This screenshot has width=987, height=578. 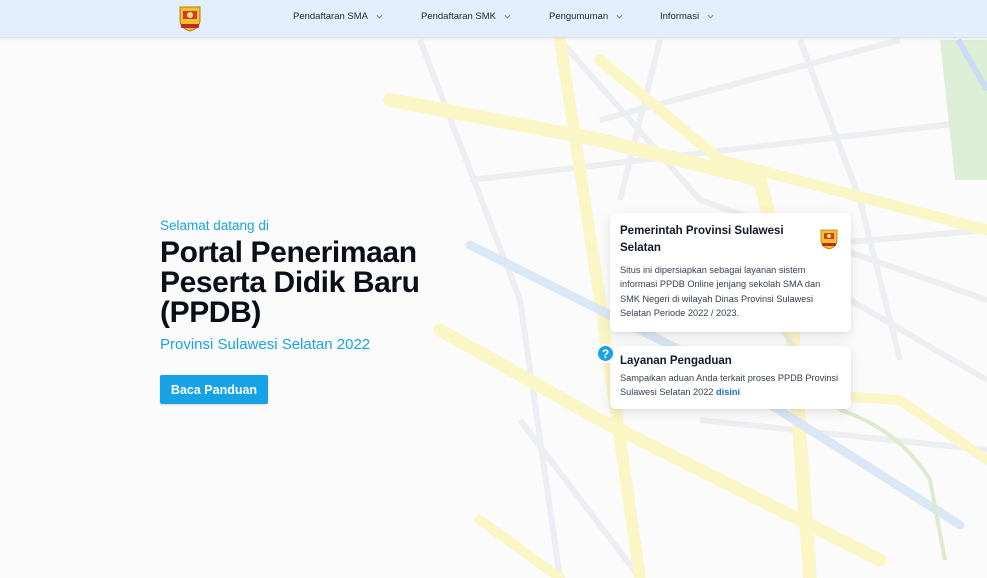 I want to click on nav-pendaftaran-smk: Pendaftaran SMK, so click(x=466, y=16).